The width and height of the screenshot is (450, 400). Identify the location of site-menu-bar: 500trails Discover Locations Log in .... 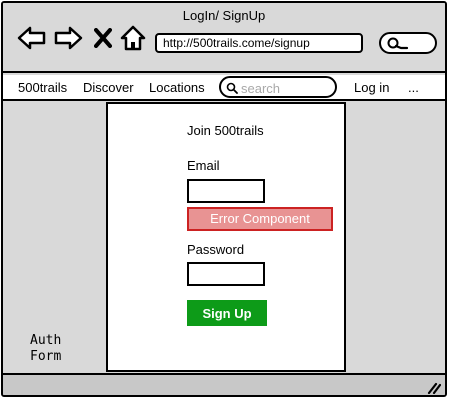
(224, 88).